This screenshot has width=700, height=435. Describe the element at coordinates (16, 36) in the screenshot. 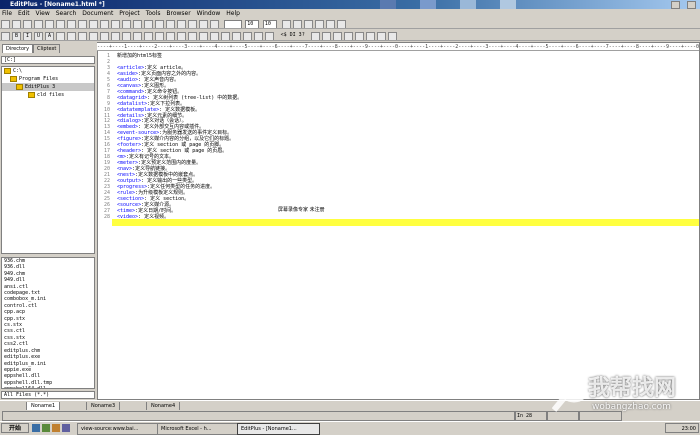

I see `bold-icon: B` at that location.